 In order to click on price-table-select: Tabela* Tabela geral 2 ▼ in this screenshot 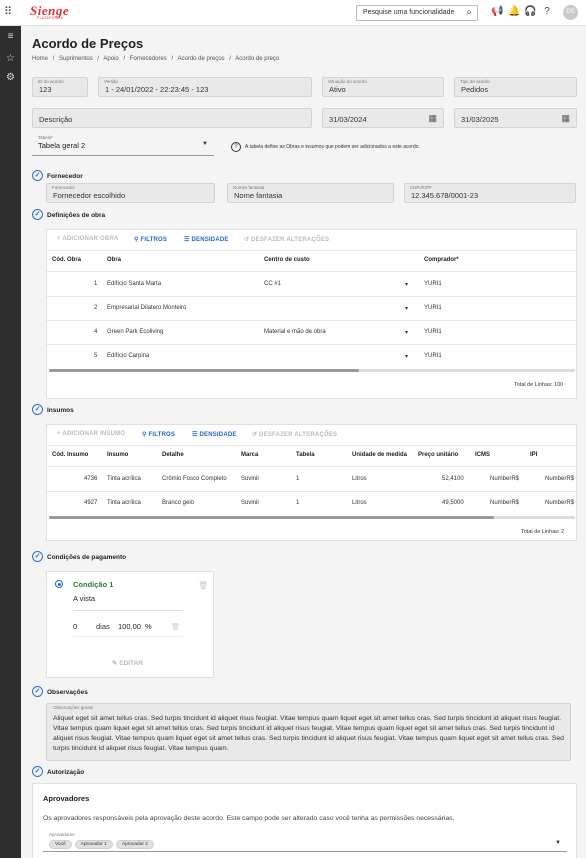, I will do `click(123, 145)`.